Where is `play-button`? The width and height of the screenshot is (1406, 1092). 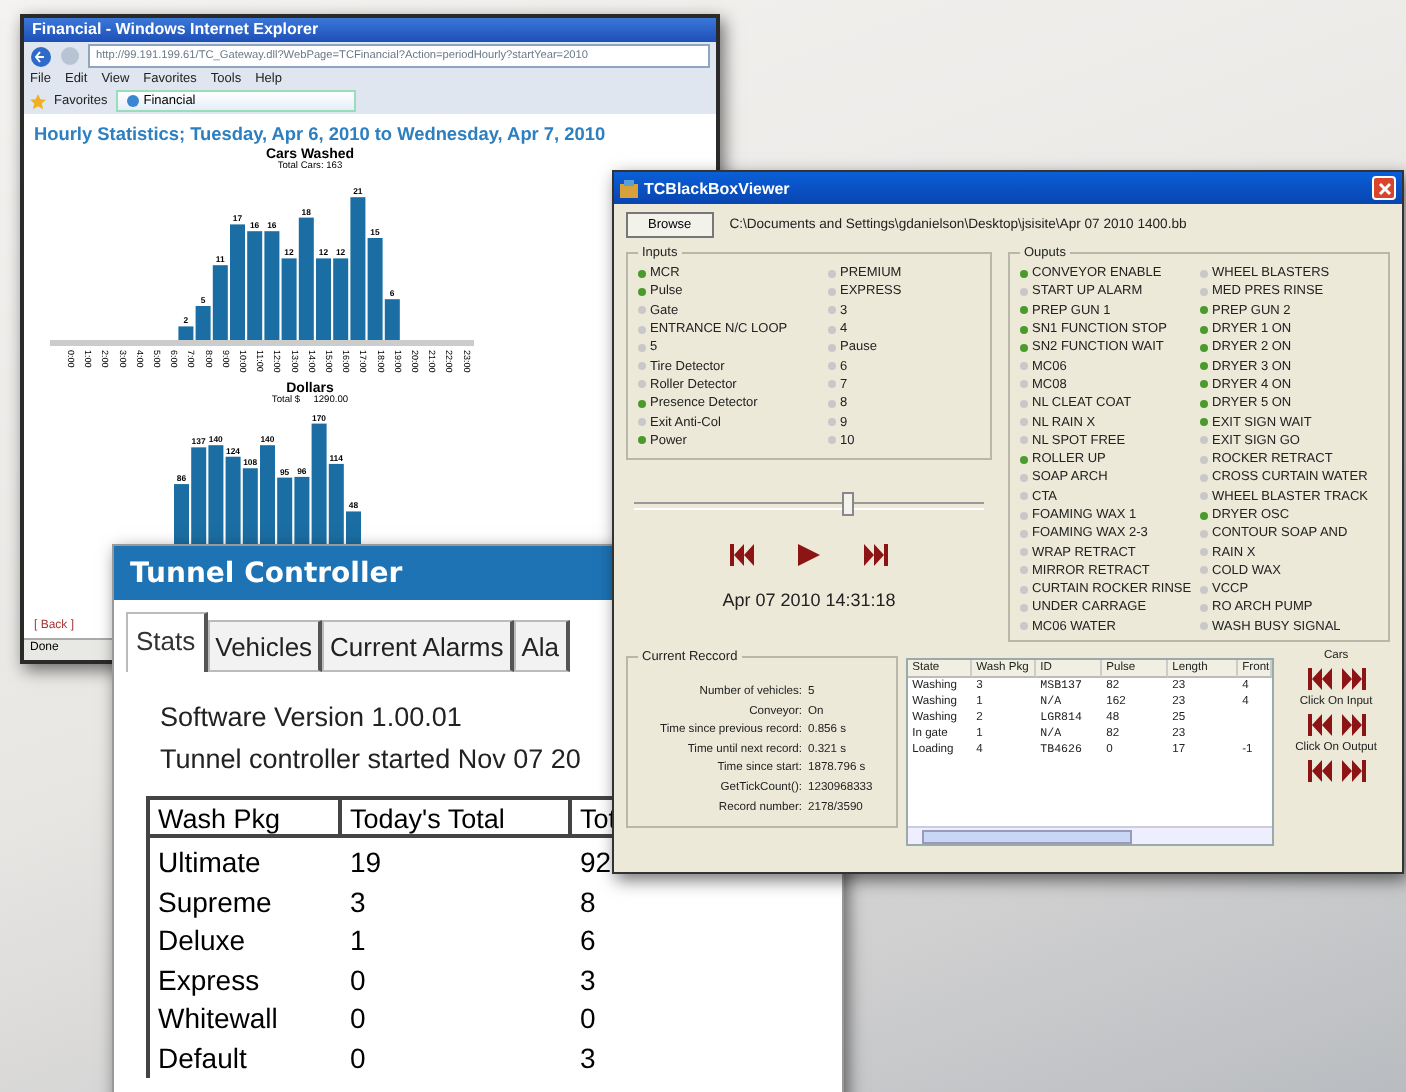 play-button is located at coordinates (809, 554).